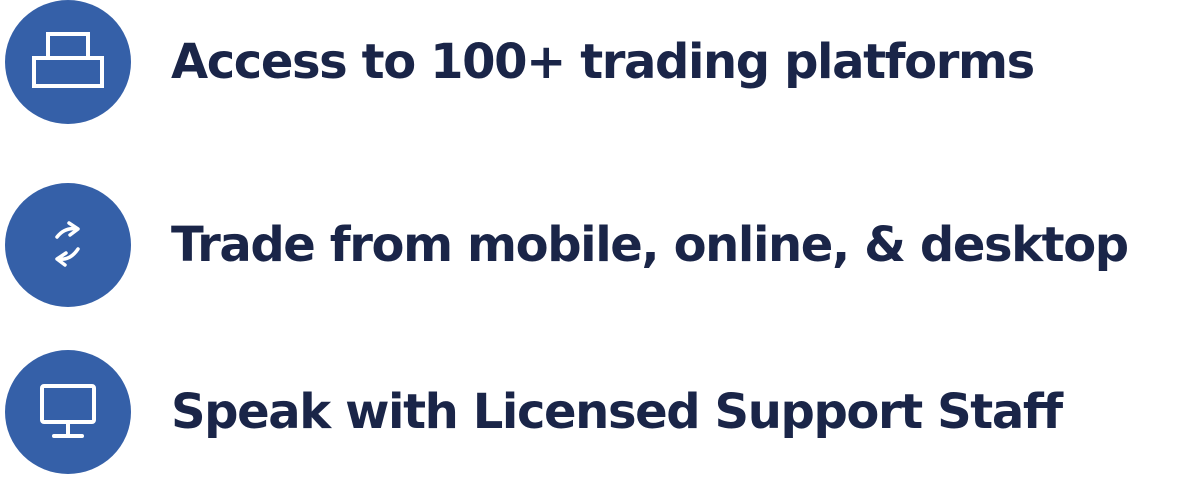  Describe the element at coordinates (68, 62) in the screenshot. I see `platform-window-icon` at that location.